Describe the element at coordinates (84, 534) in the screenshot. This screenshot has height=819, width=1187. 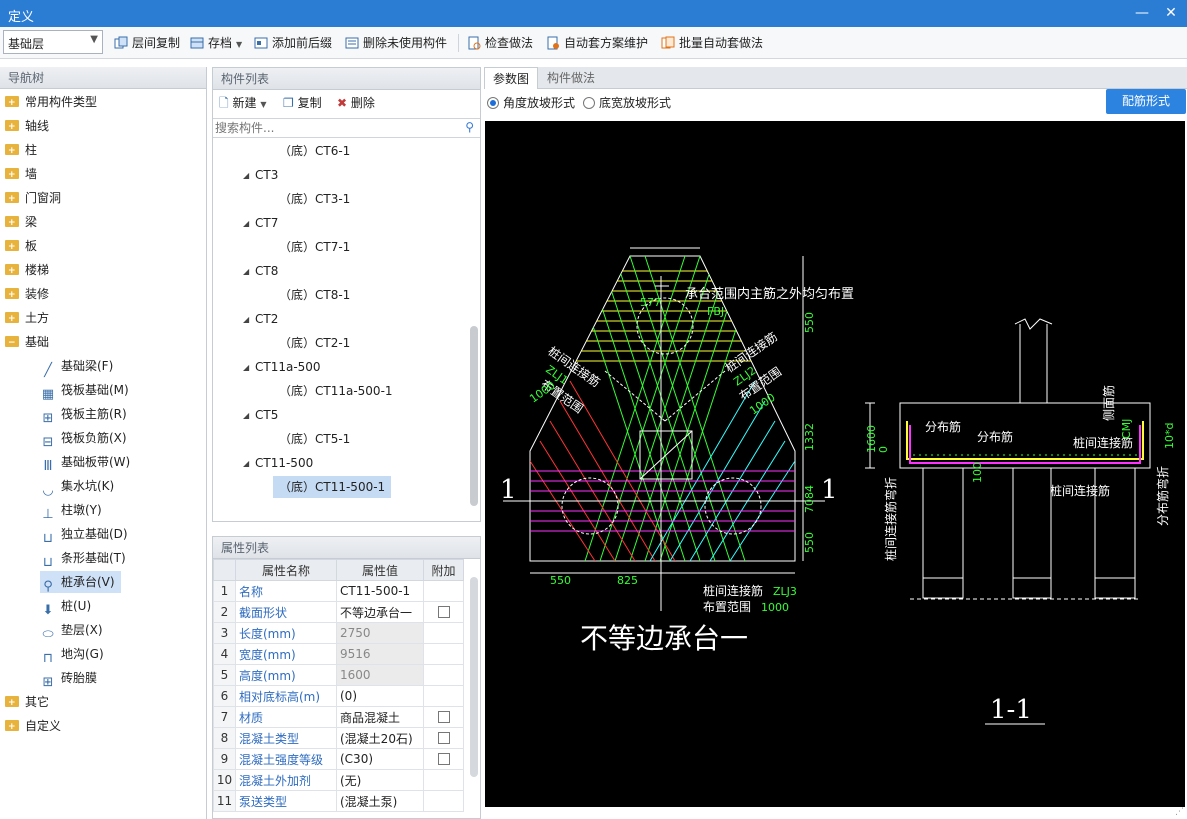
I see `nav-sub-item: ⊔ 独立基础(D)` at that location.